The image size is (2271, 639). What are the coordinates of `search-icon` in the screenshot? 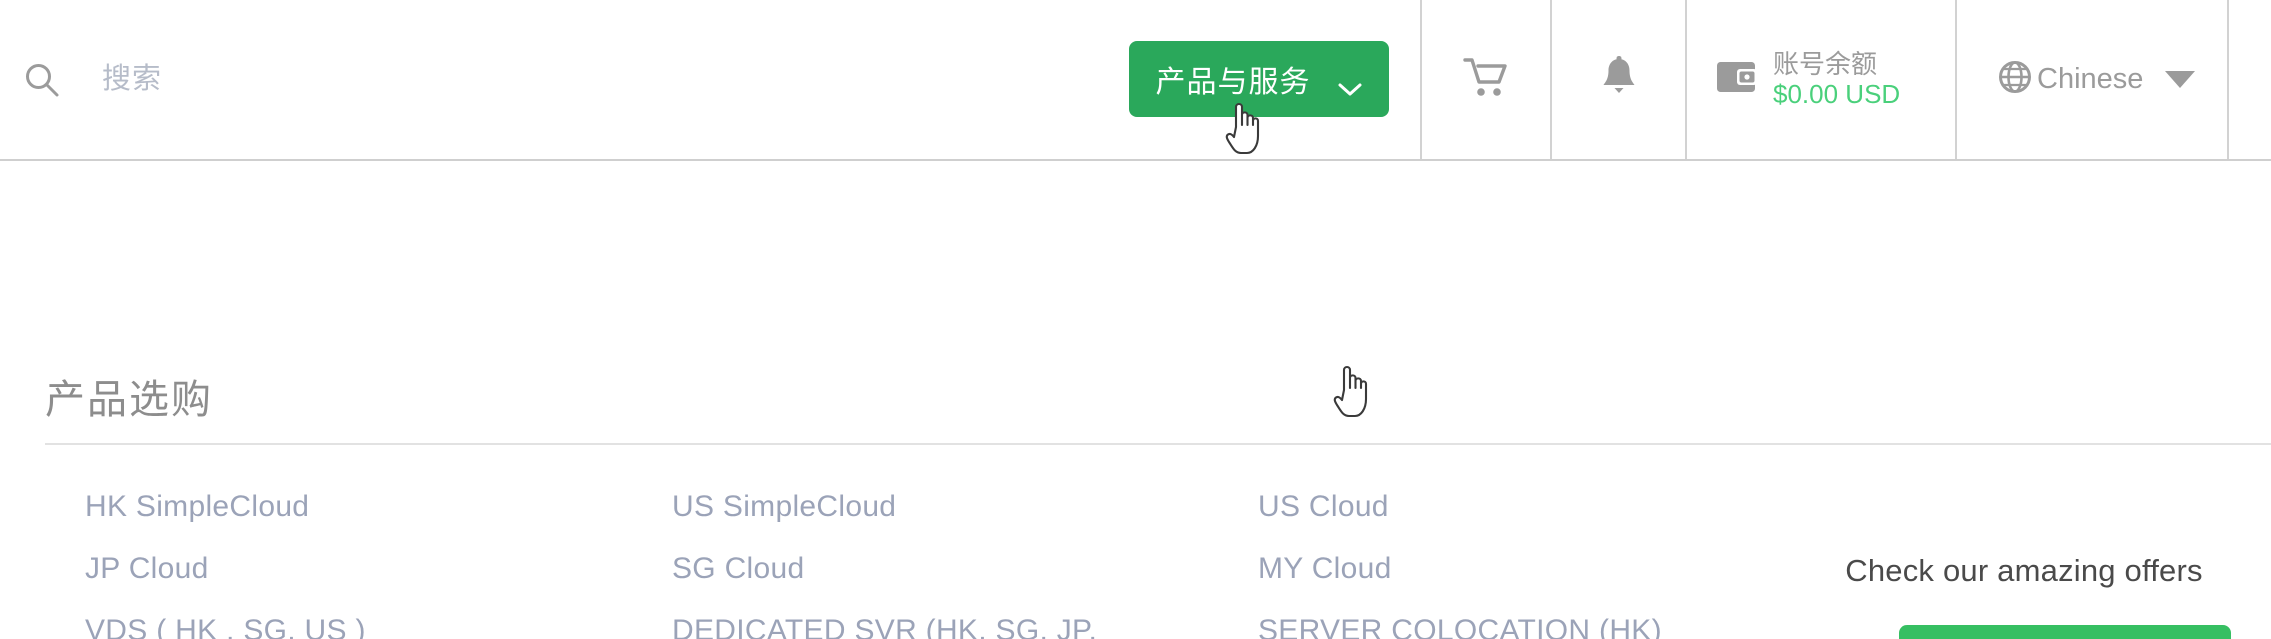 It's located at (42, 80).